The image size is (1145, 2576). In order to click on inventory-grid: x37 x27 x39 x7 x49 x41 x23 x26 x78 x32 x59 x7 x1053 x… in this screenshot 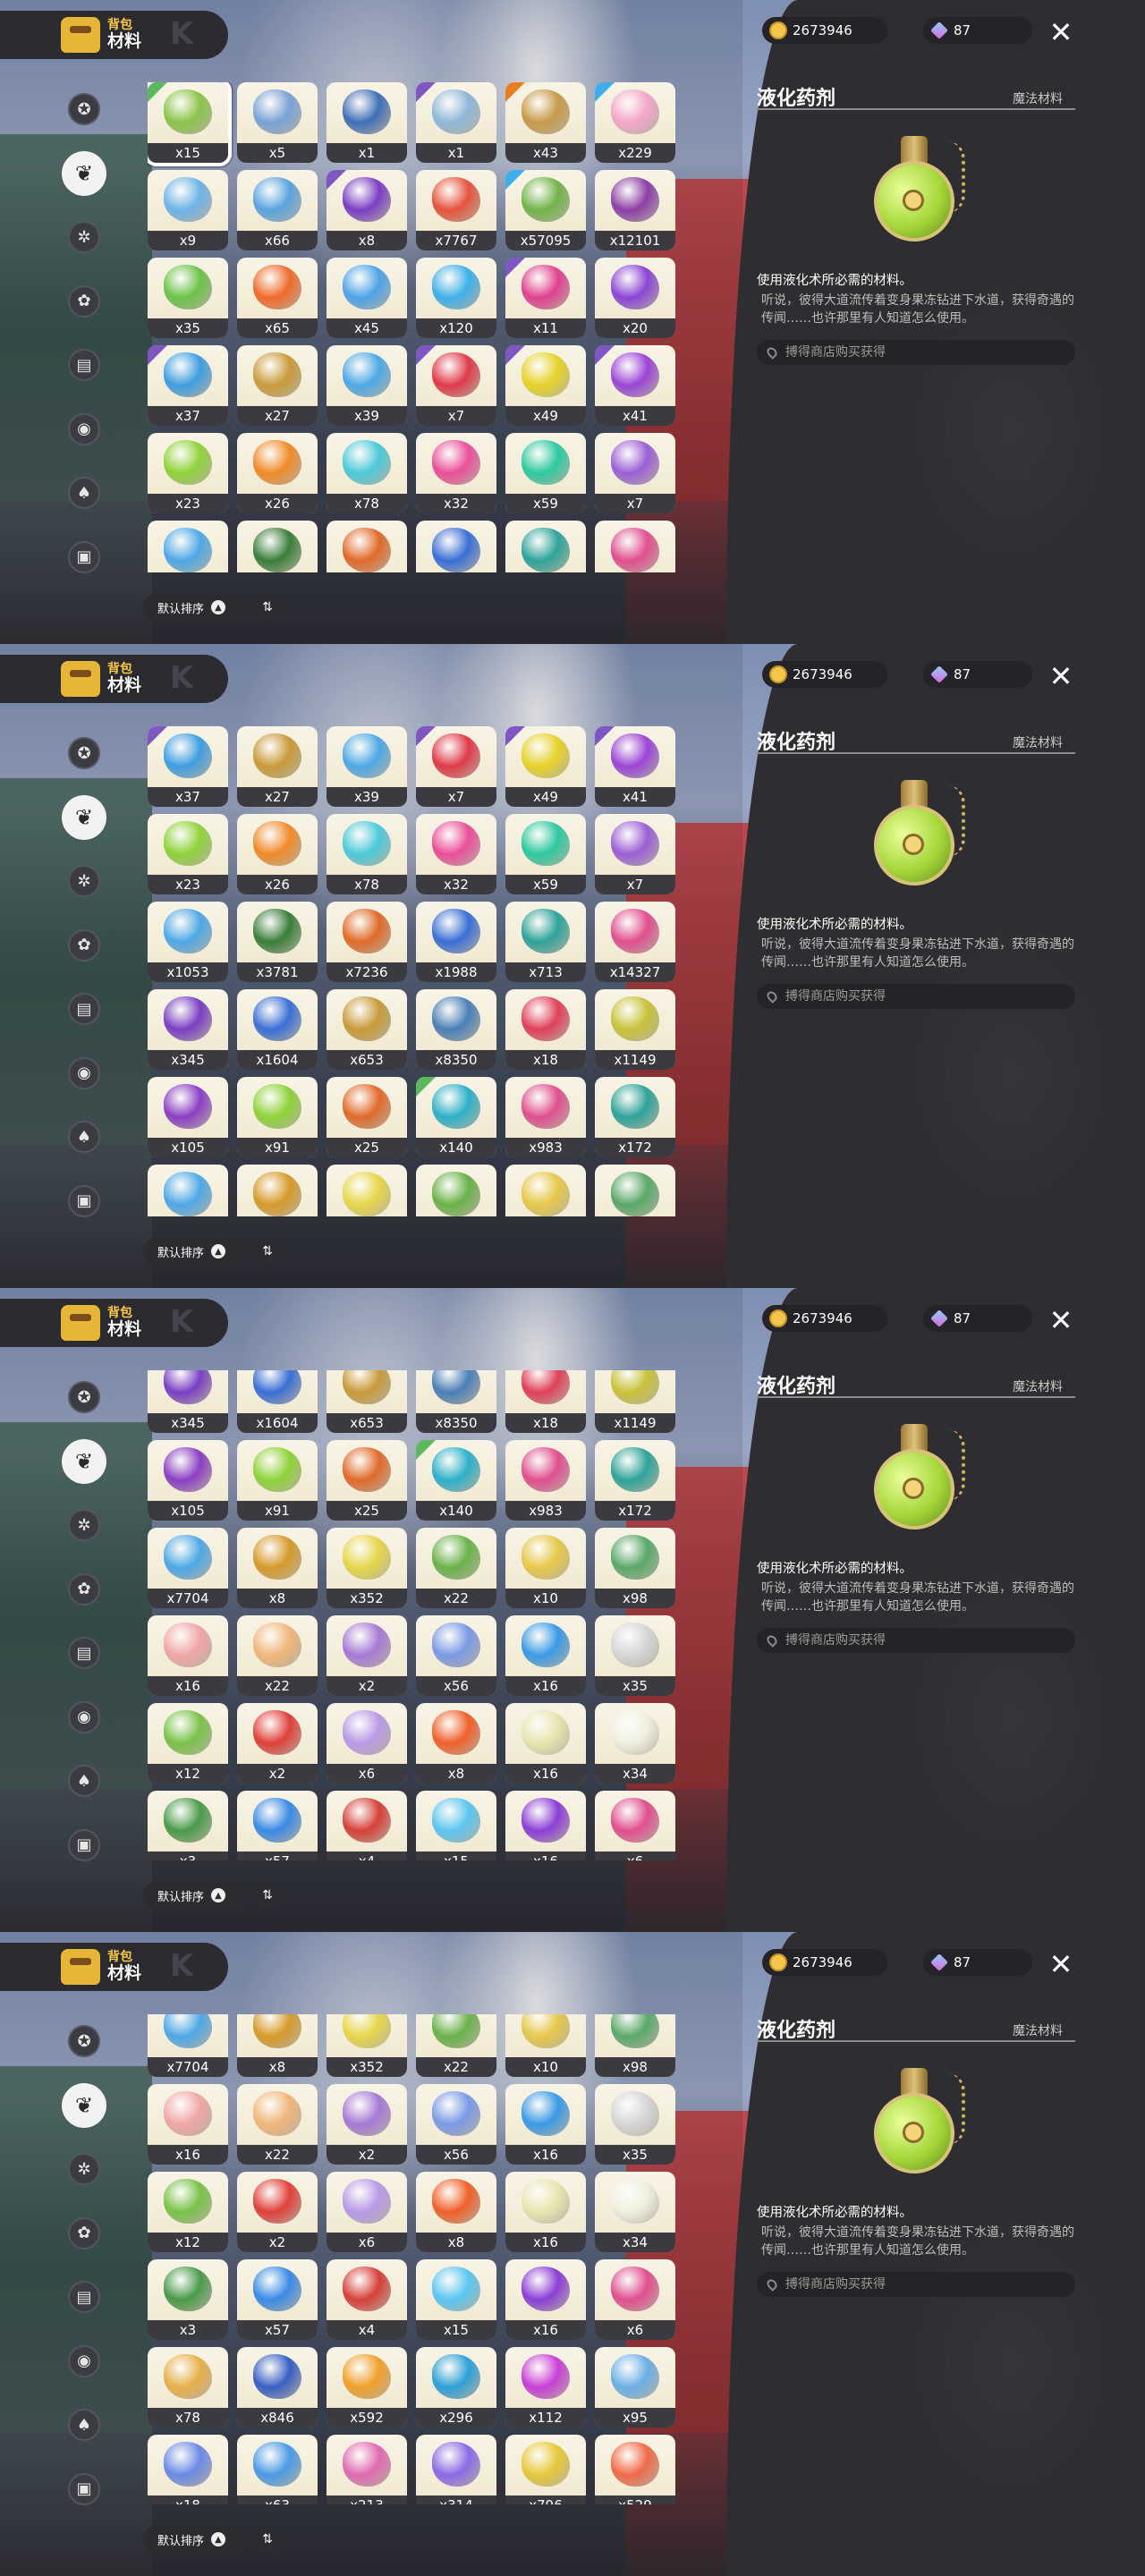, I will do `click(411, 971)`.